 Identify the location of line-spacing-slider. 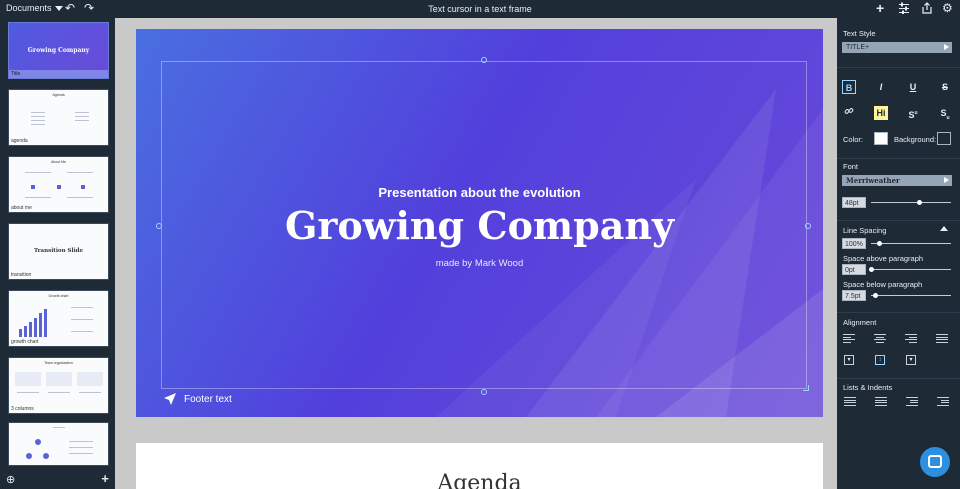
(911, 243).